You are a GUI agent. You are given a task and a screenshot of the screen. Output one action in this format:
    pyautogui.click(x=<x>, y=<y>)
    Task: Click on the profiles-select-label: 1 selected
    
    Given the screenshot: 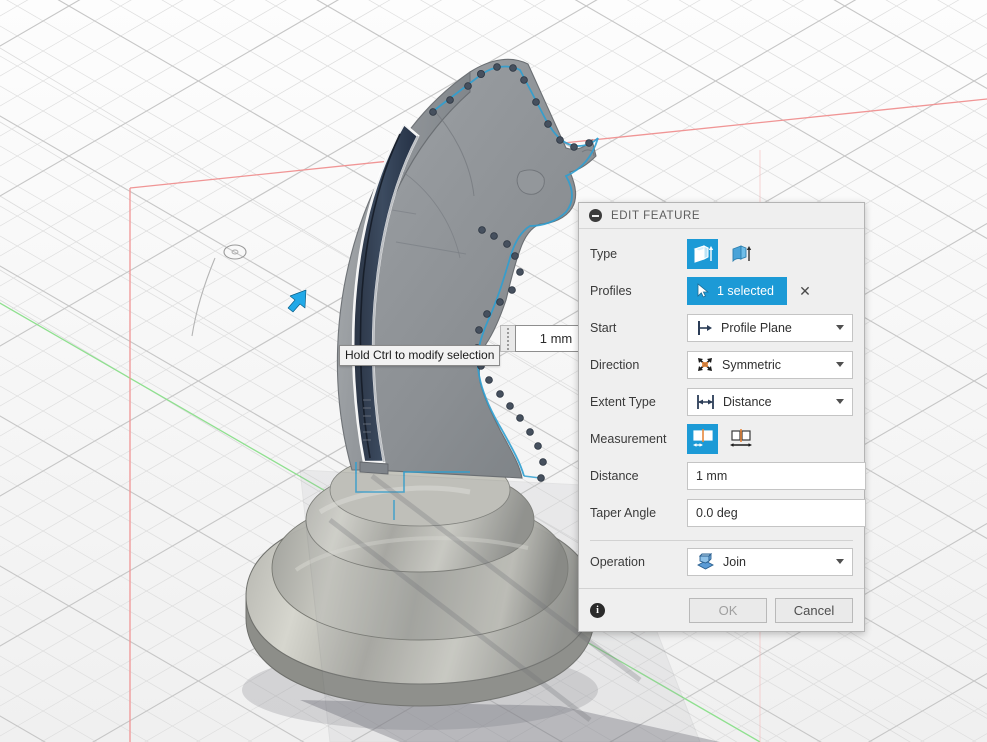 What is the action you would take?
    pyautogui.click(x=745, y=290)
    